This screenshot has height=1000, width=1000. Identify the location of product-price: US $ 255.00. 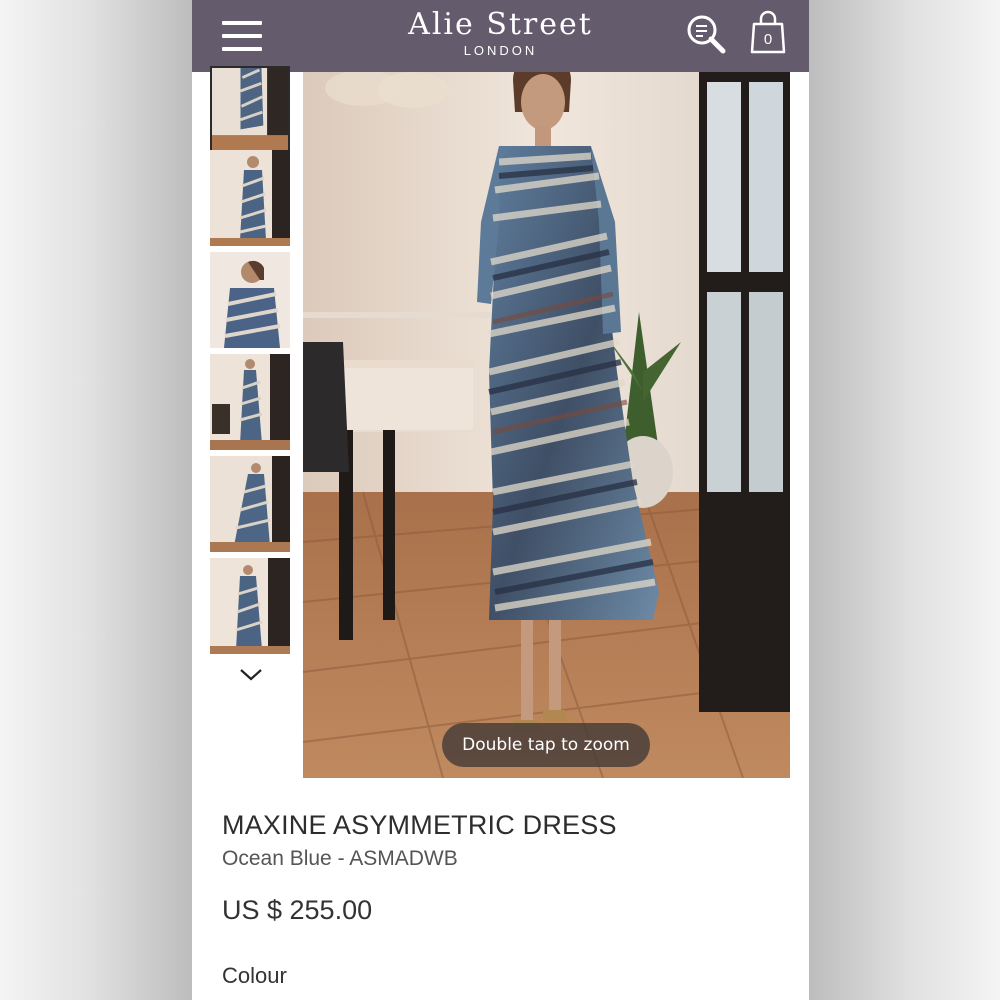
(297, 910).